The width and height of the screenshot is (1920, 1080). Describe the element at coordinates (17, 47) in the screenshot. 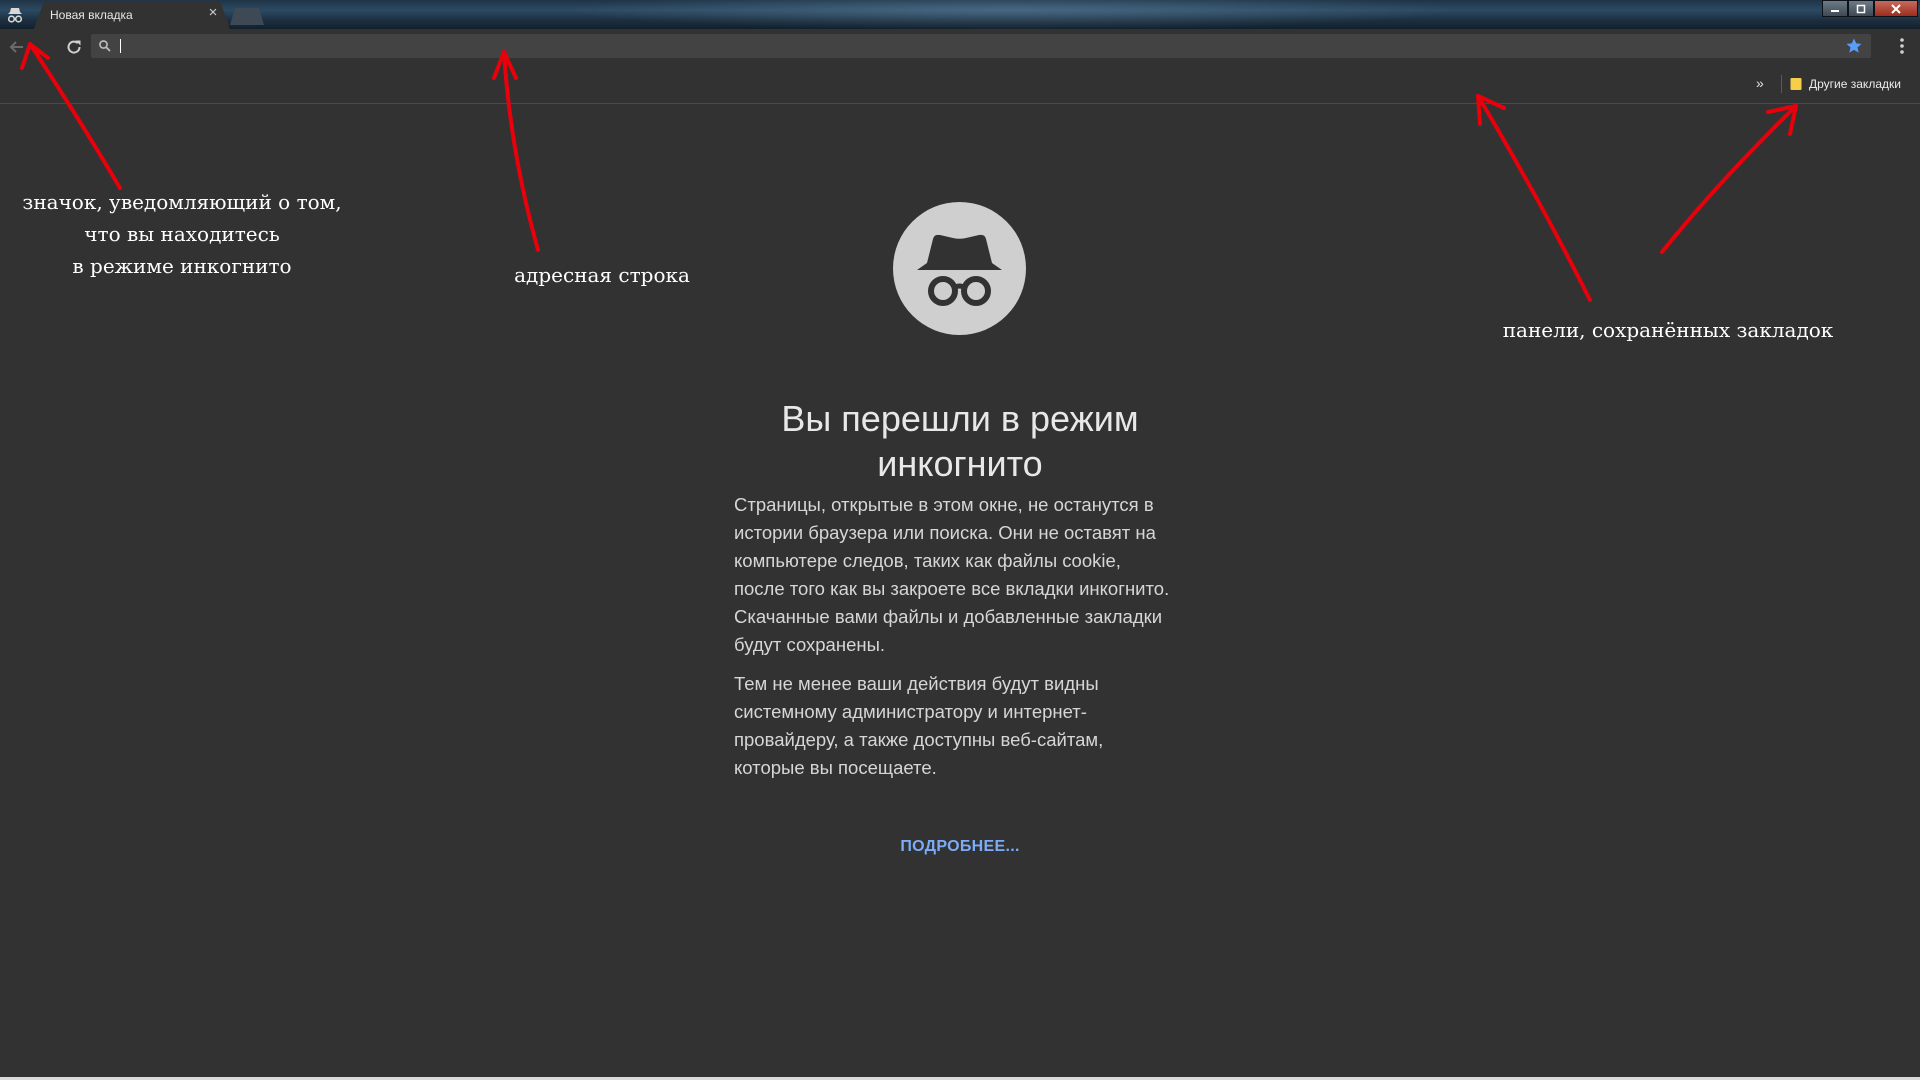

I see `back-arrow-icon` at that location.